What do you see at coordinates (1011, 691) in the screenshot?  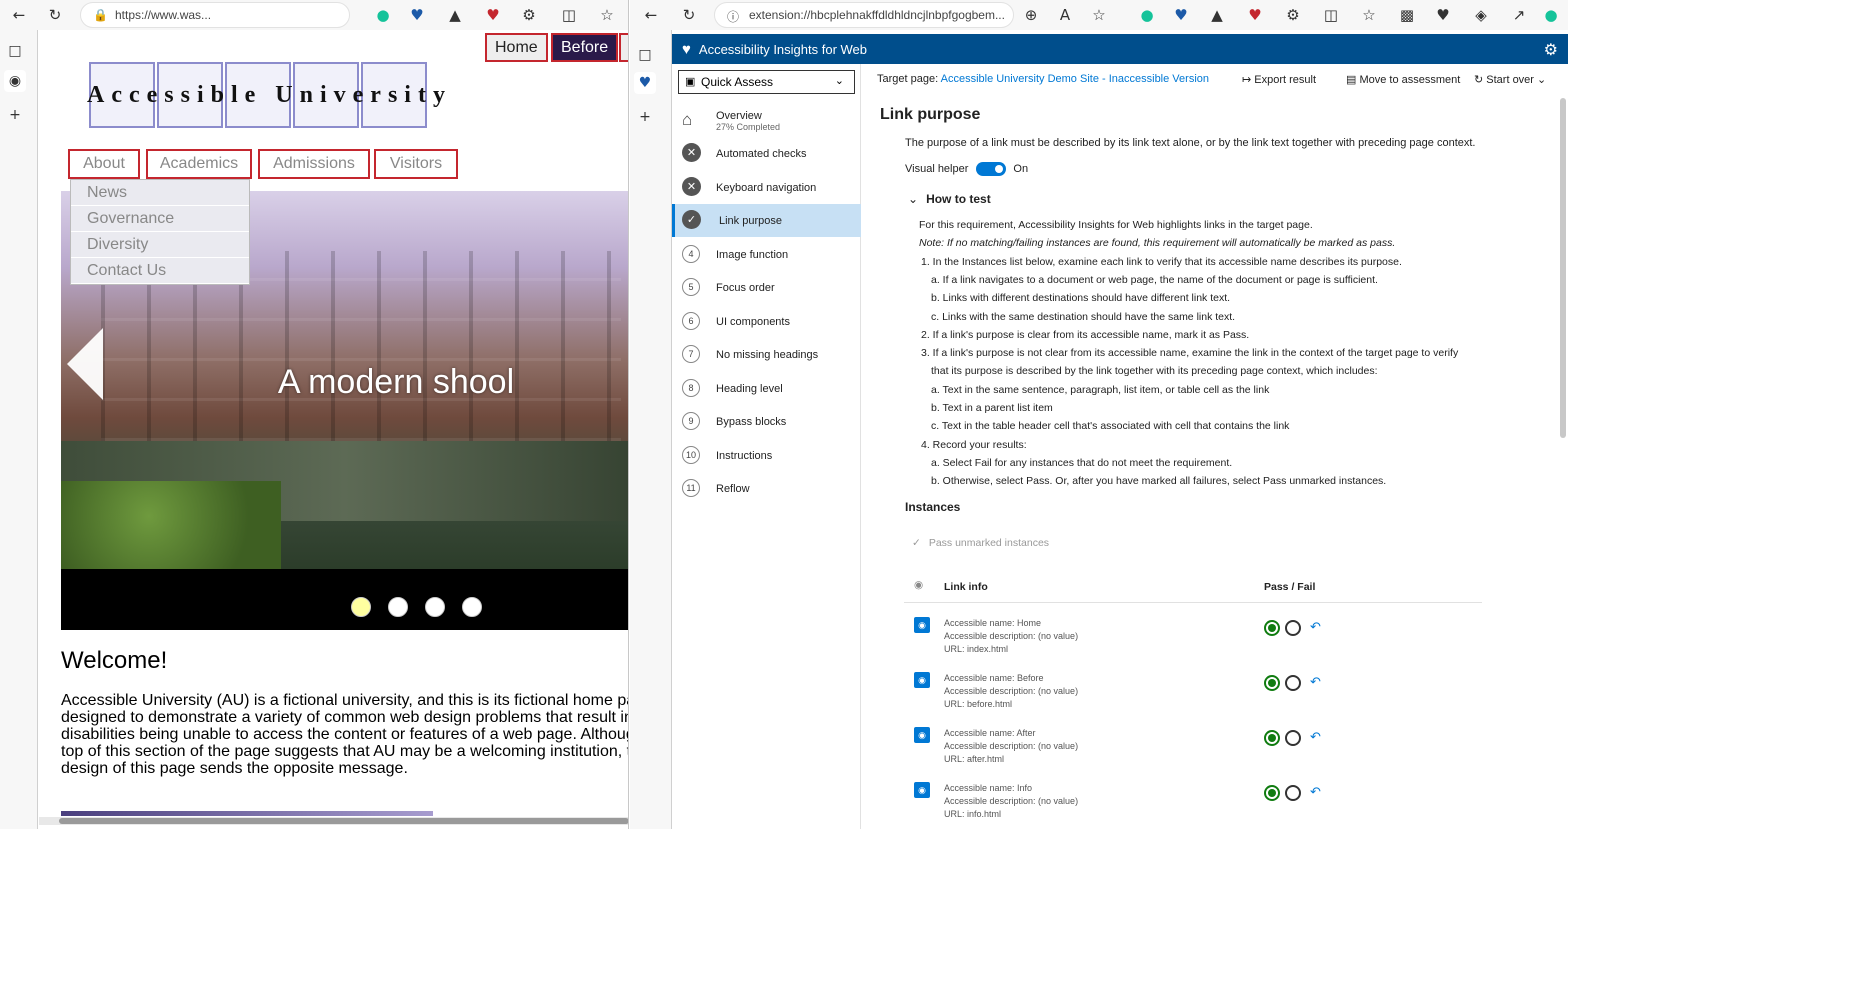 I see `accessible-description: Accessible description: (no value)` at bounding box center [1011, 691].